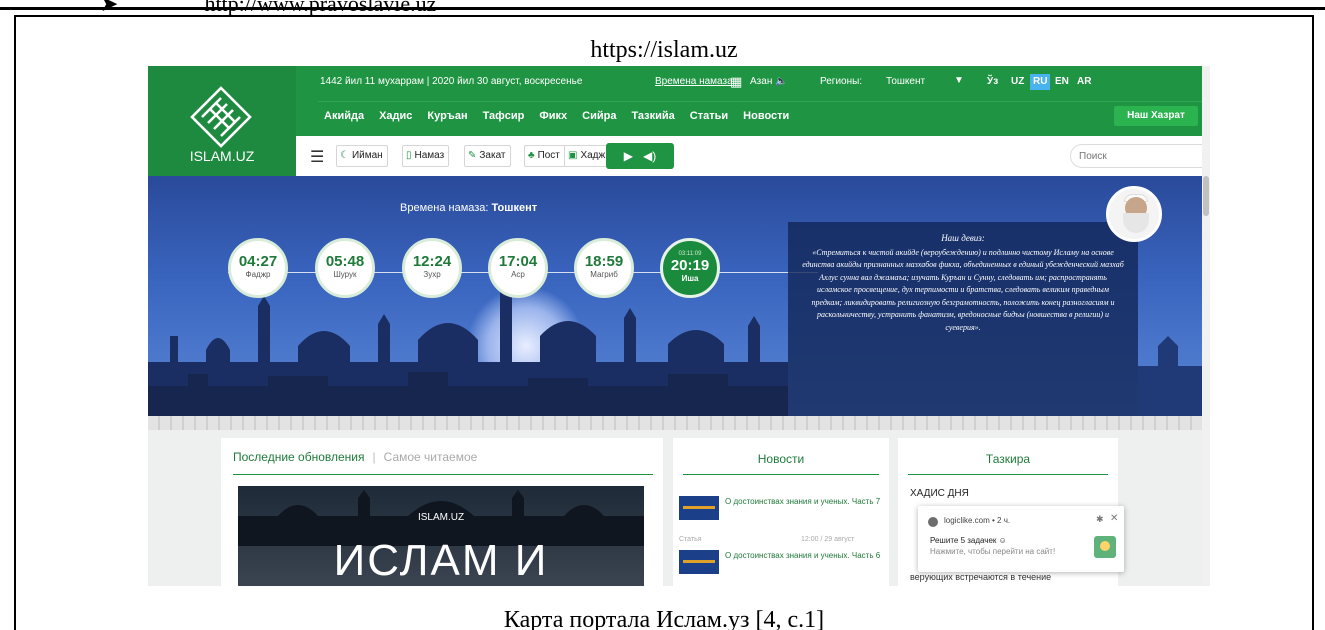  I want to click on prayer-times-title: Времена намаза: Тошкент, so click(468, 208).